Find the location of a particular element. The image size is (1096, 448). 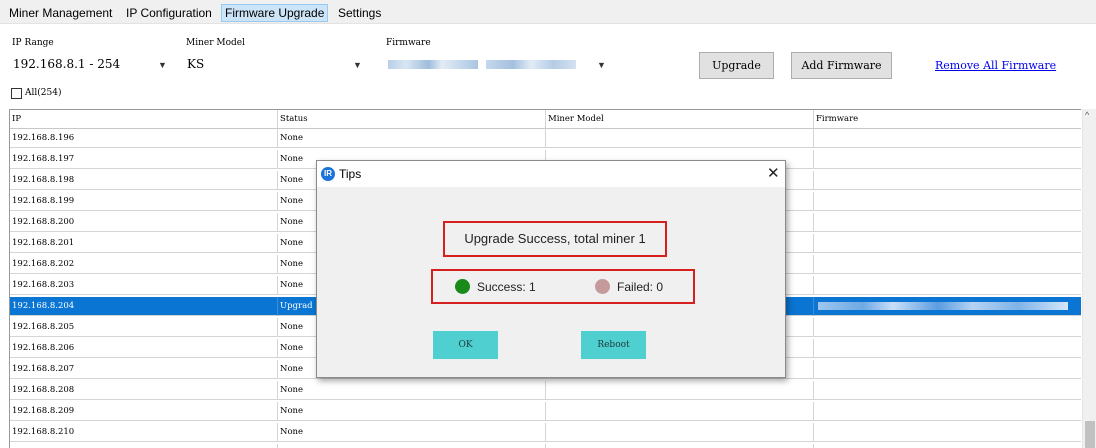

tab-firmware-upgrade: Firmware Upgrade is located at coordinates (275, 13).